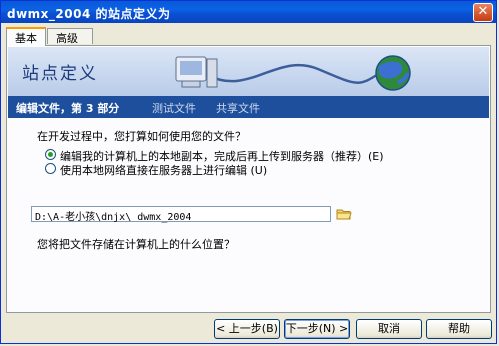 This screenshot has width=499, height=346. Describe the element at coordinates (68, 108) in the screenshot. I see `step-current: 编辑文件，第 3 部分` at that location.